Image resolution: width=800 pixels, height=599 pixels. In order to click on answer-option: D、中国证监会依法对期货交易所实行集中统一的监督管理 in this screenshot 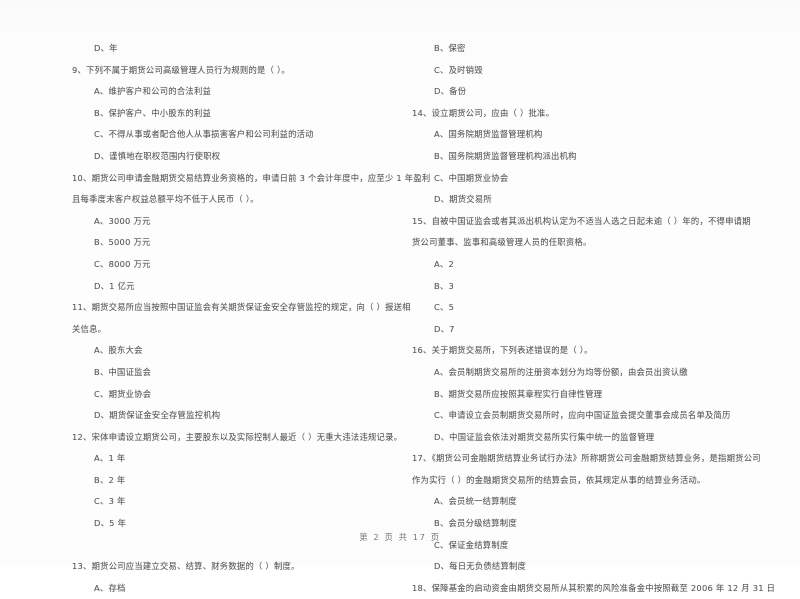, I will do `click(544, 436)`.